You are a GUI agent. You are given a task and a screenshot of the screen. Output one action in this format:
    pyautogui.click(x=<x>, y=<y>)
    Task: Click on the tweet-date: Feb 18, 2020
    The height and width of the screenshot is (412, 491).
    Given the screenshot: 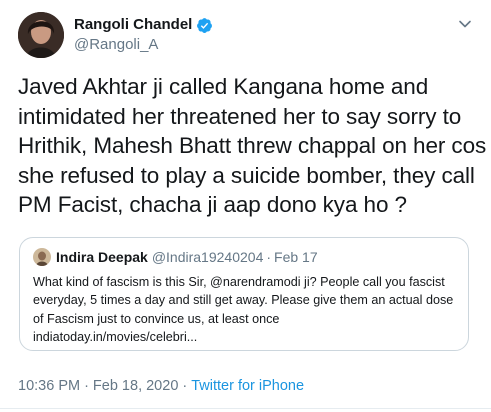 What is the action you would take?
    pyautogui.click(x=135, y=386)
    